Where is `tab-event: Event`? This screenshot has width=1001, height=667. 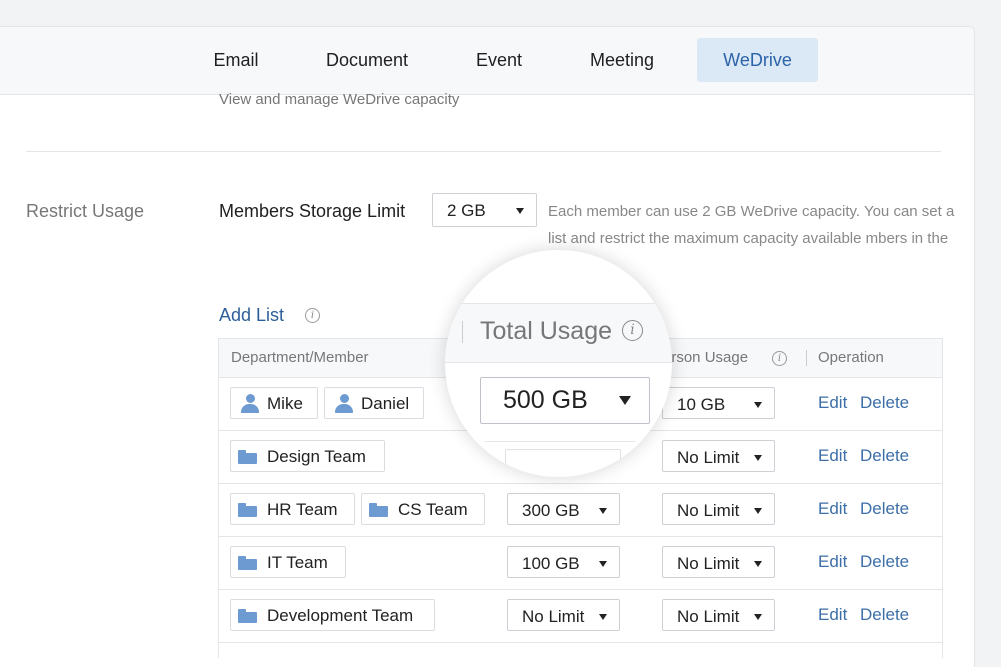 tab-event: Event is located at coordinates (499, 60).